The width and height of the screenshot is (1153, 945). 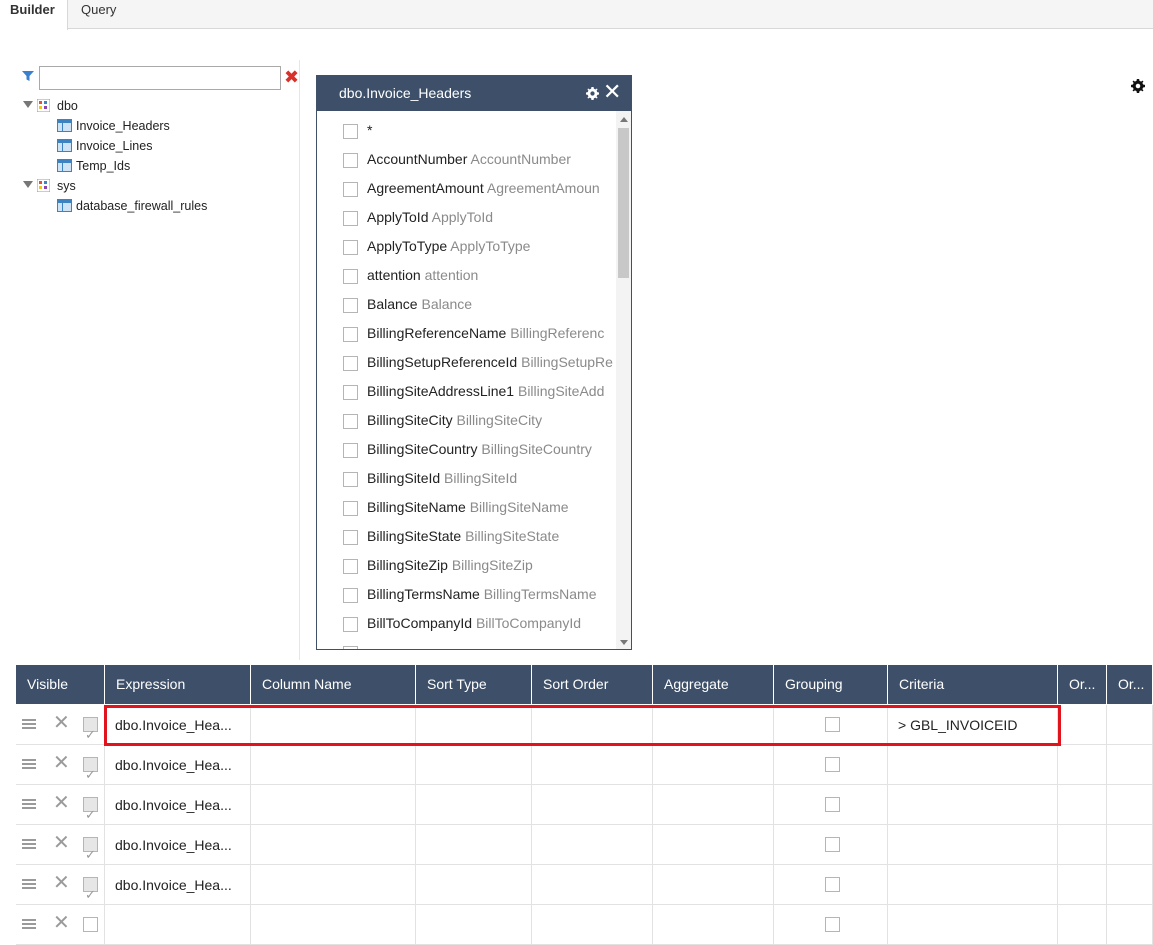 What do you see at coordinates (466, 218) in the screenshot?
I see `entity-field-row: ApplyToId ApplyToId` at bounding box center [466, 218].